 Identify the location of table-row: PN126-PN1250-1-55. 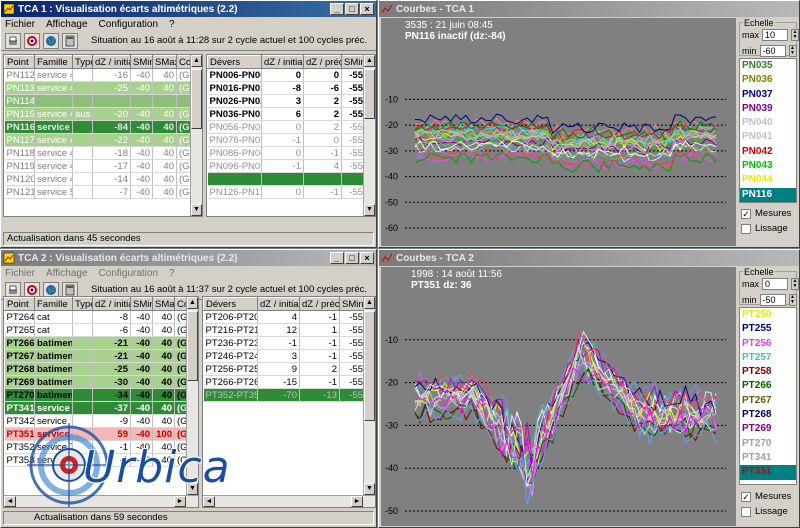
(286, 192).